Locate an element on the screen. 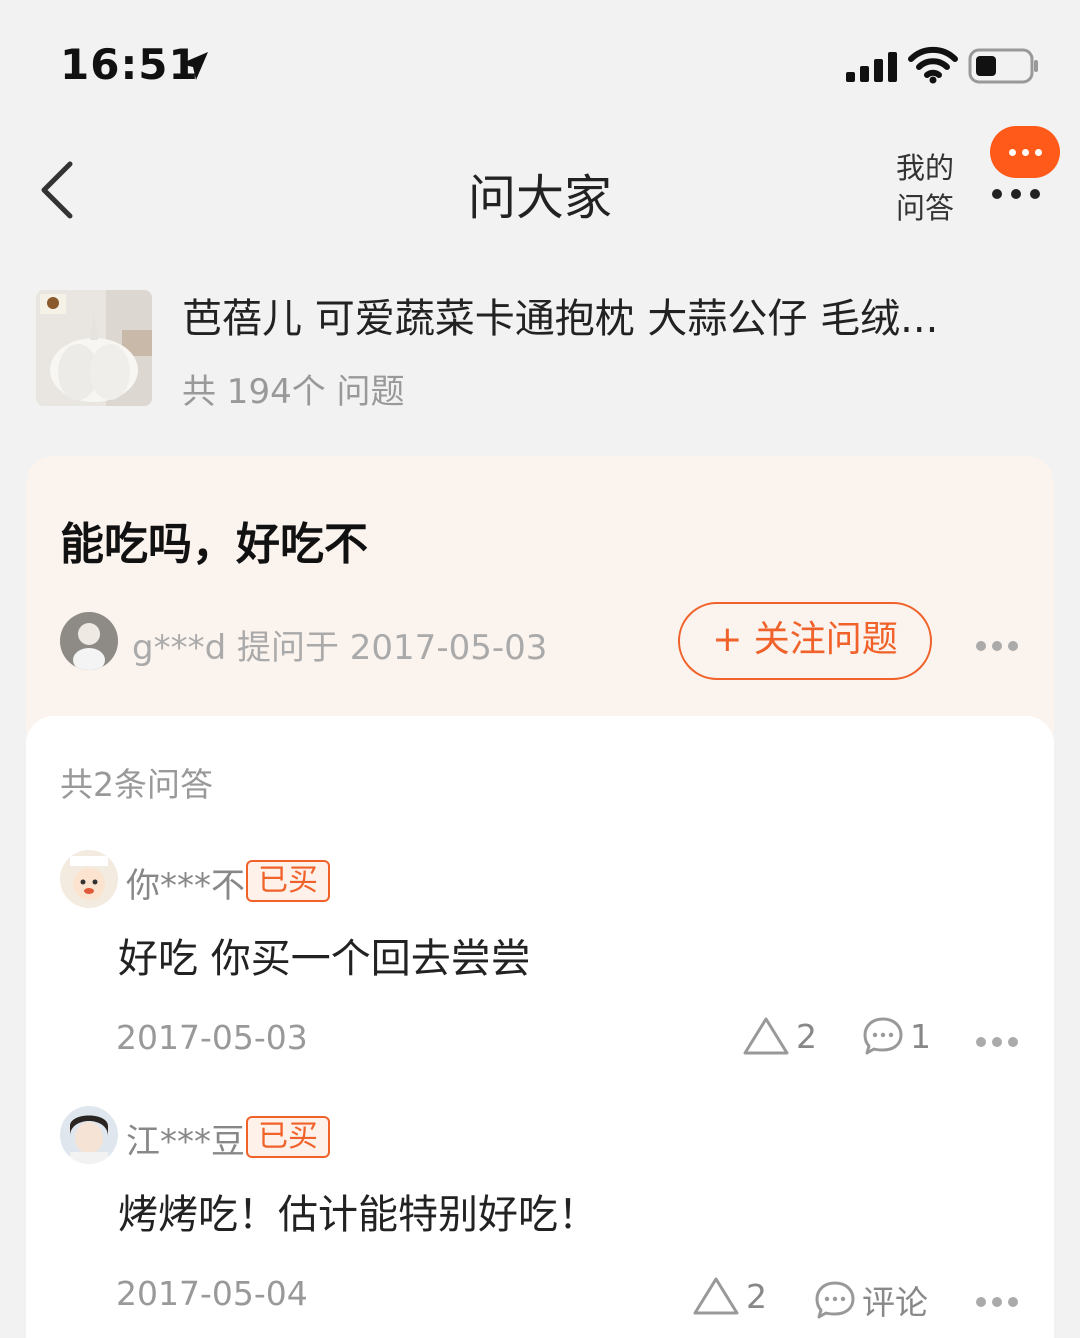 The width and height of the screenshot is (1080, 1338). answer-username: 你***不 is located at coordinates (185, 886).